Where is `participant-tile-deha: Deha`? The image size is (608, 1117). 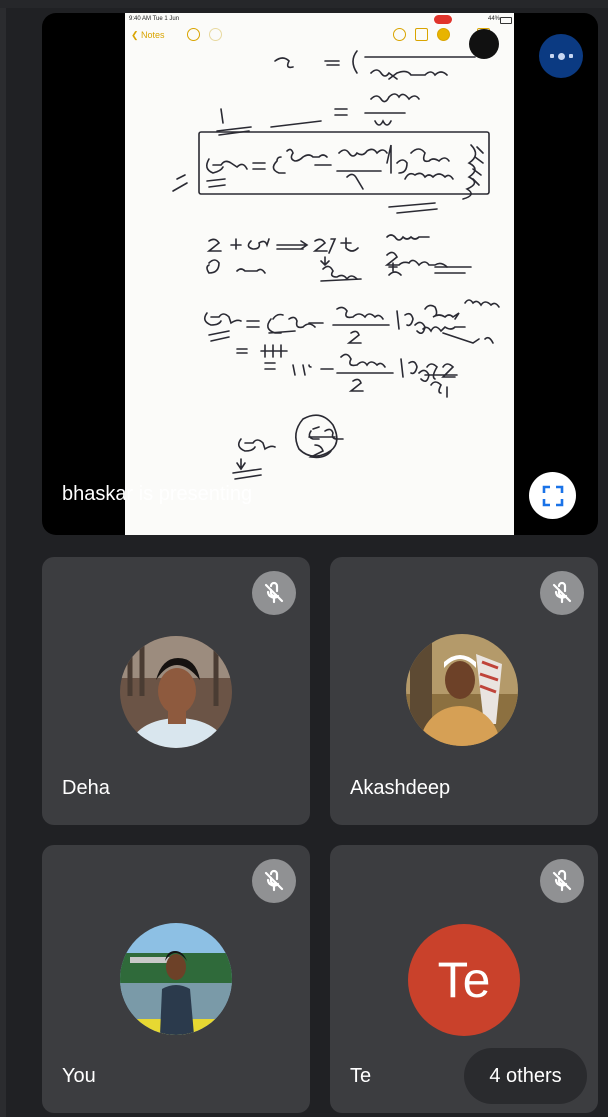 participant-tile-deha: Deha is located at coordinates (176, 691).